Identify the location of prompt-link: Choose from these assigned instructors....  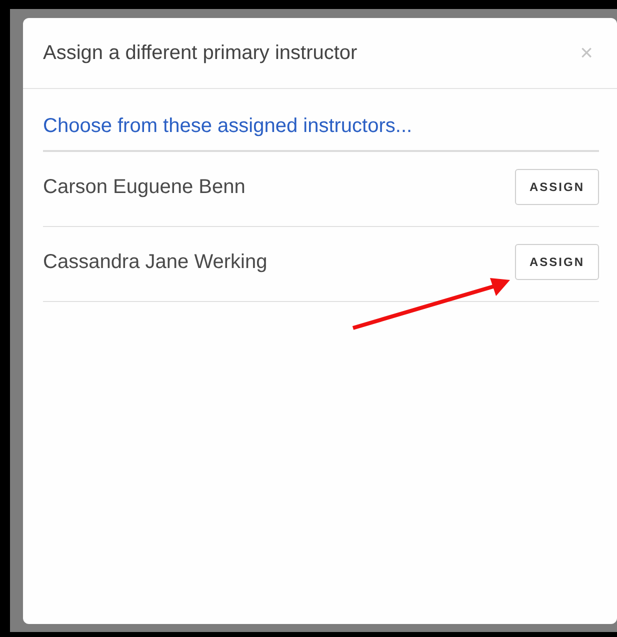
(321, 133).